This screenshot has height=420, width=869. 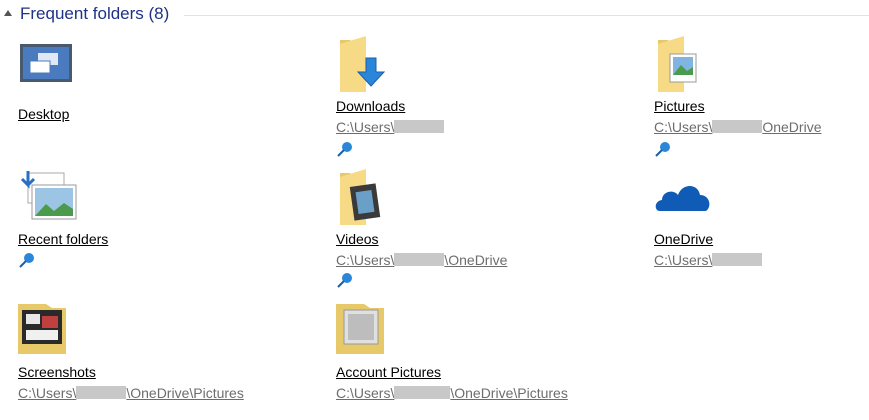 I want to click on folder-tile-desktop: Desktop, so click(x=168, y=102).